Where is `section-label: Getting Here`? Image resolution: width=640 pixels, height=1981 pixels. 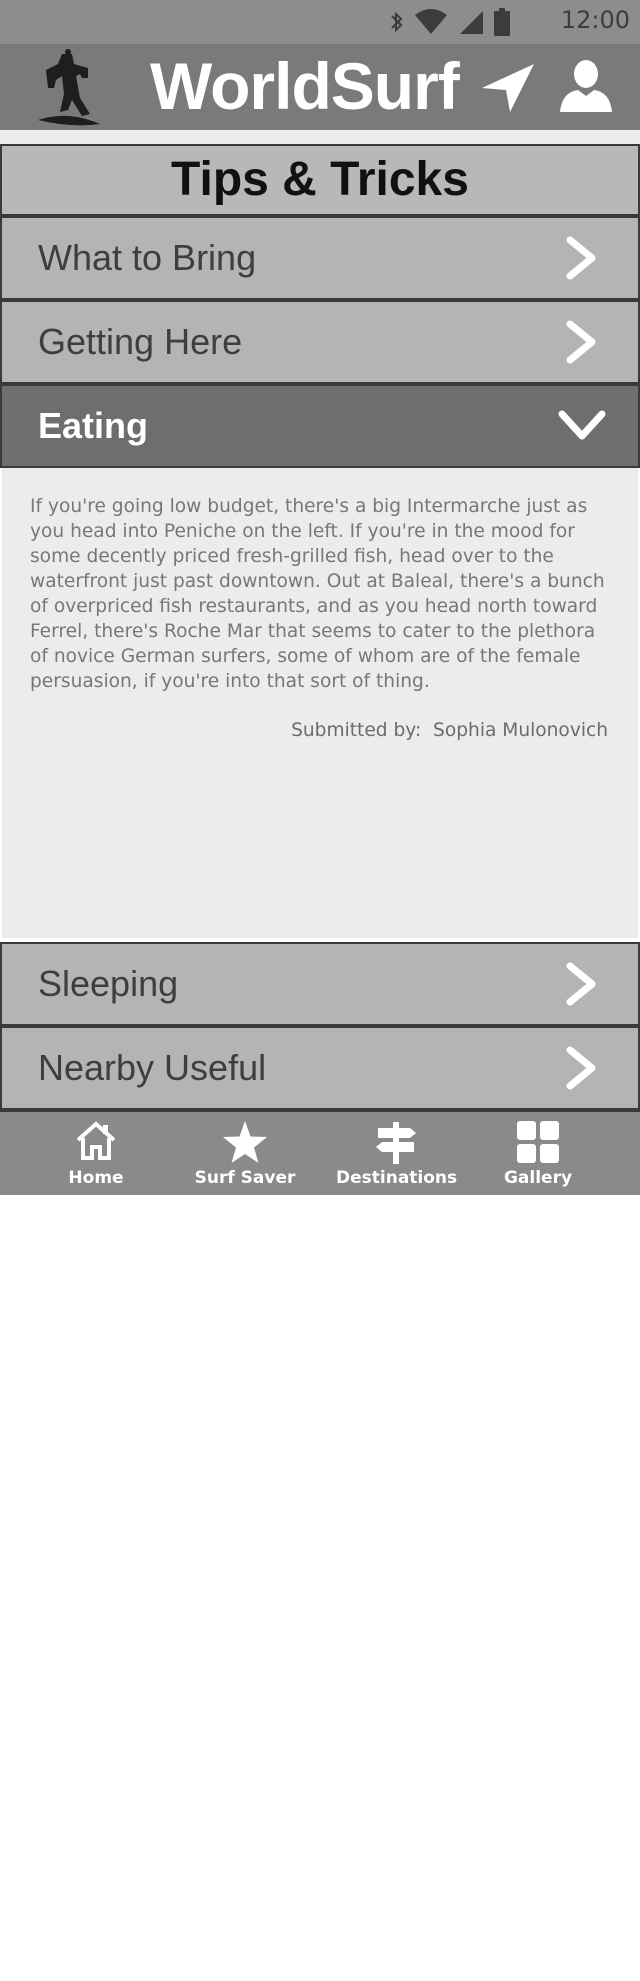 section-label: Getting Here is located at coordinates (140, 341).